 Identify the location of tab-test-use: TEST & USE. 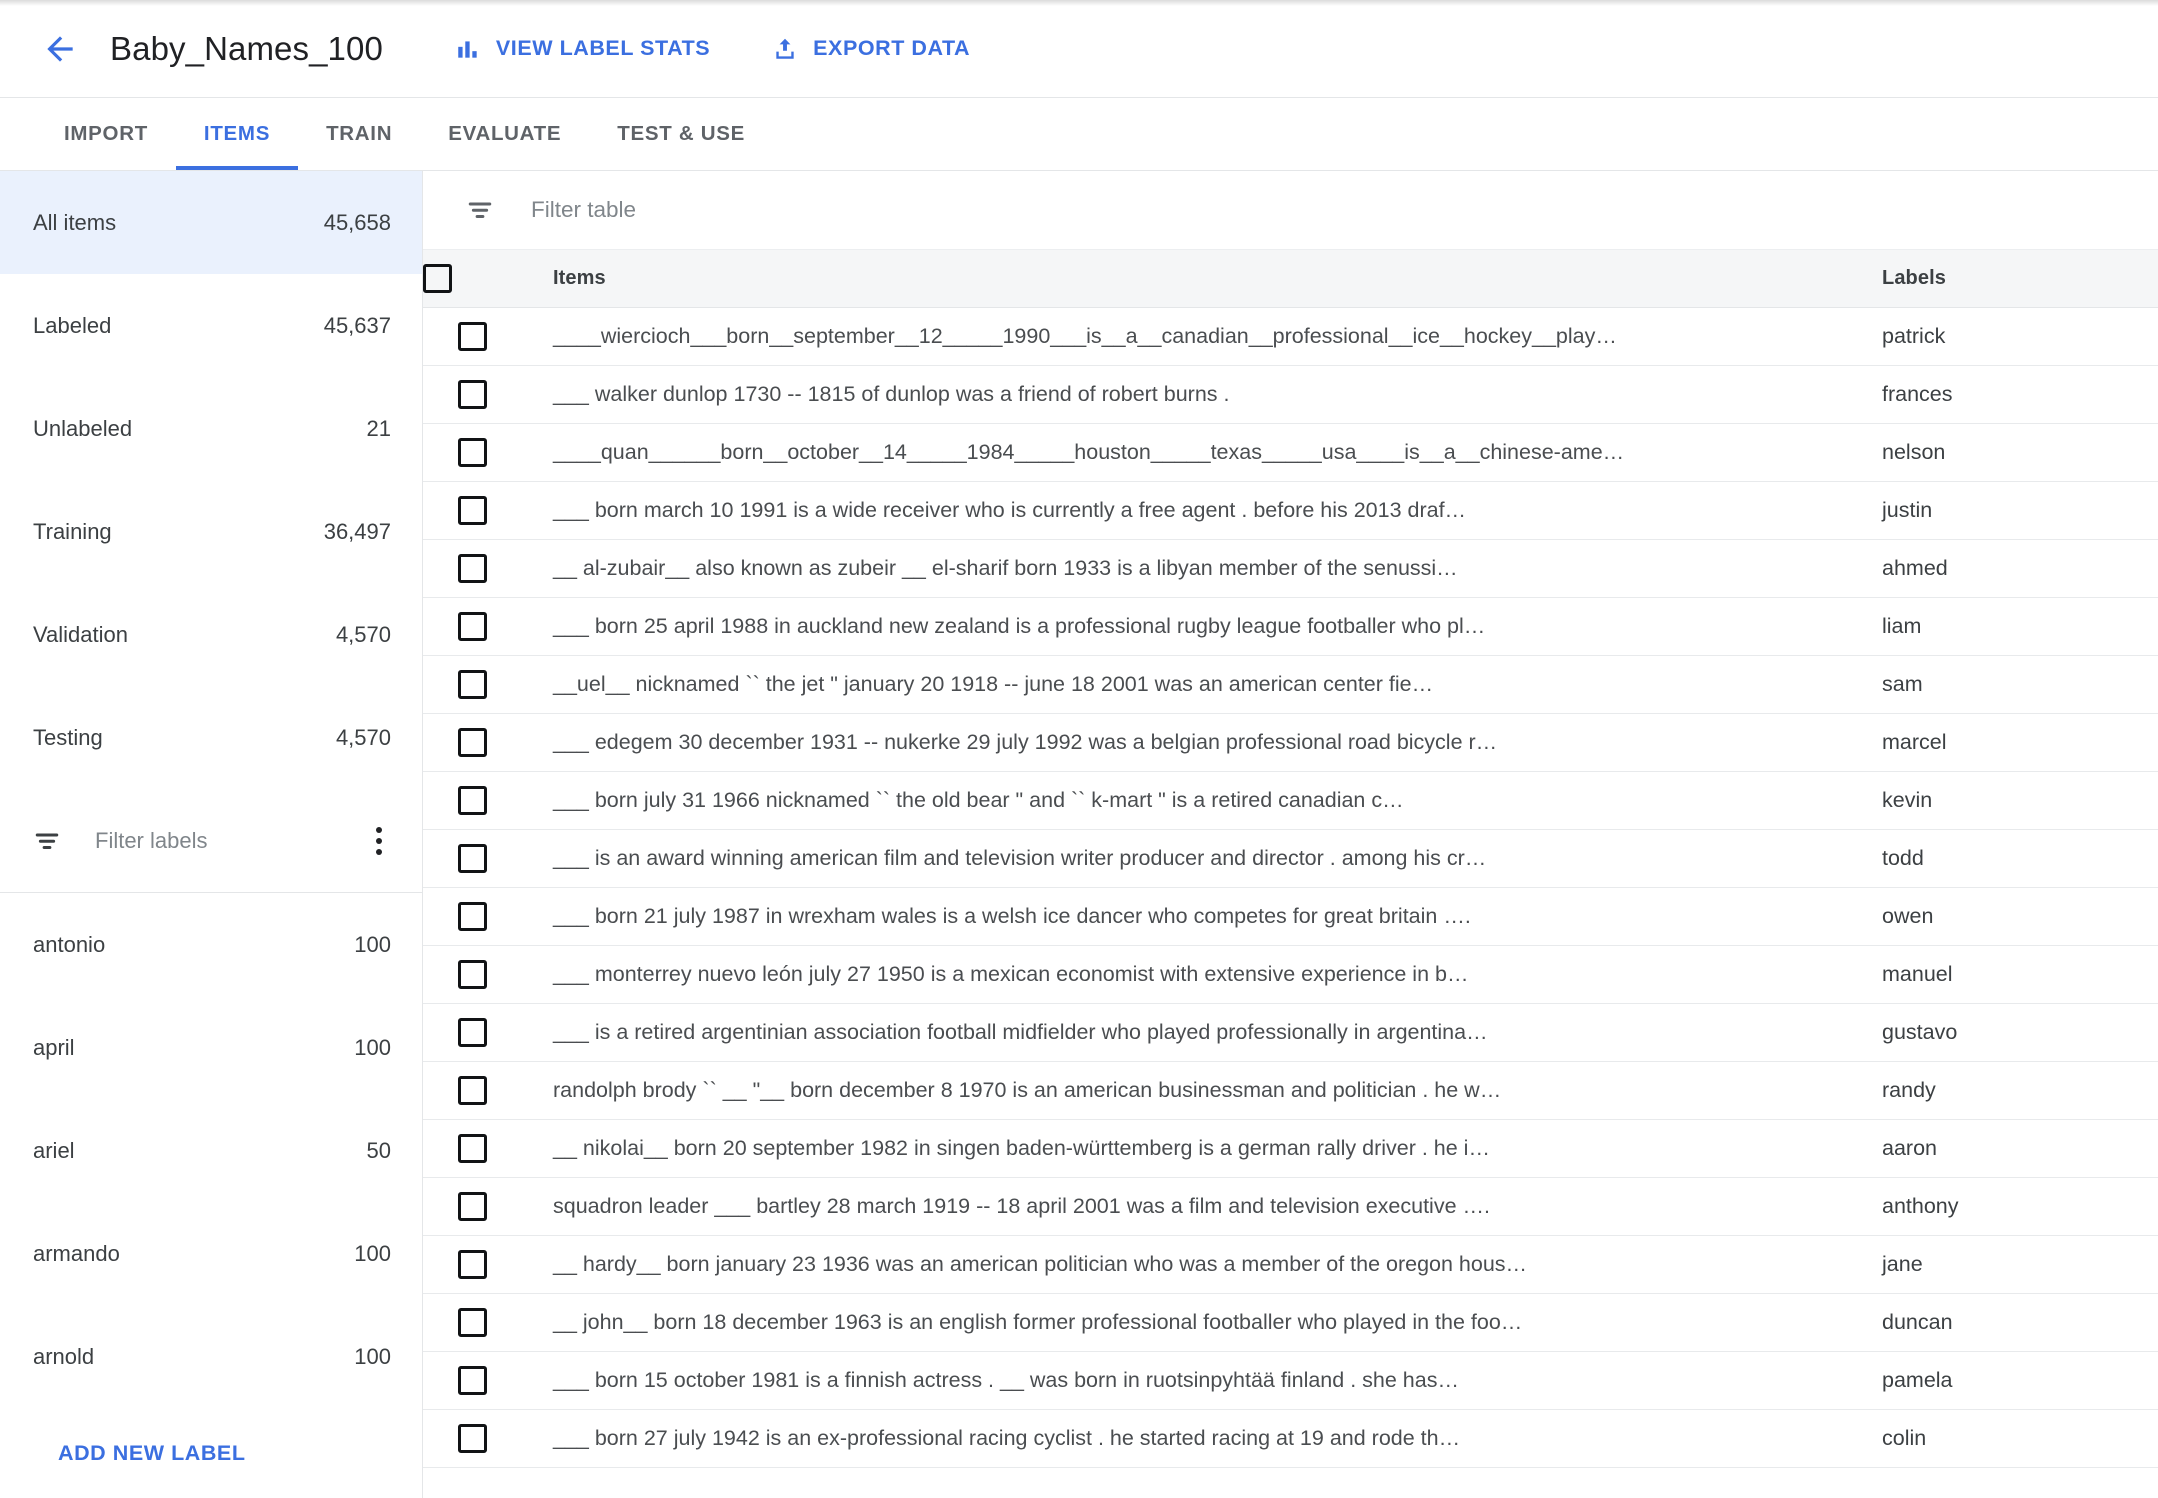
(681, 134).